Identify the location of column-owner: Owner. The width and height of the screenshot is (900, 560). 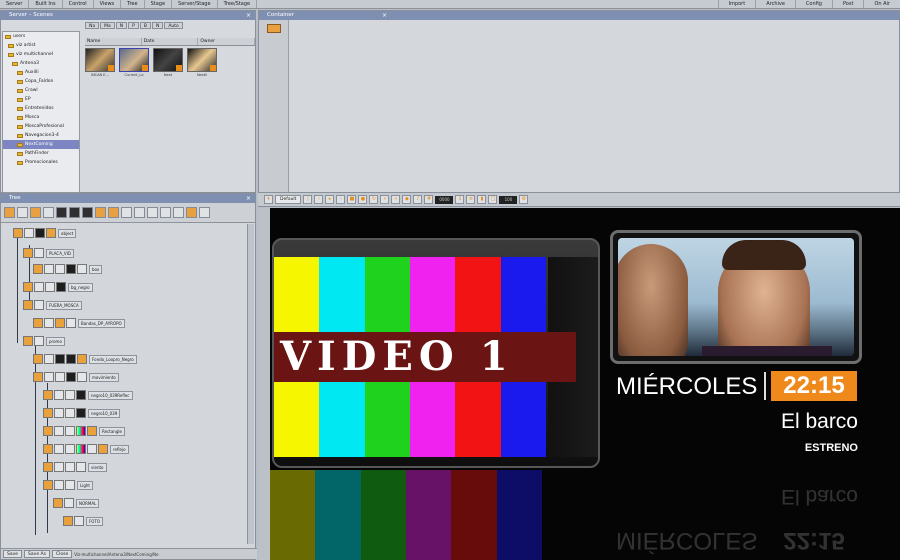
(227, 41).